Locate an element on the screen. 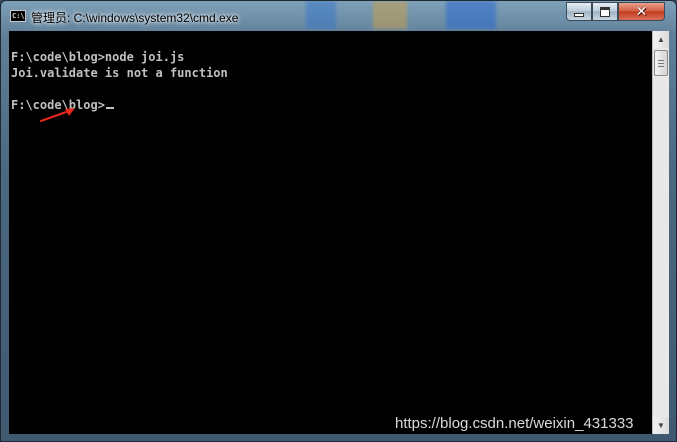 This screenshot has height=442, width=677. console-line-error: Joi.validate is not a function is located at coordinates (119, 73).